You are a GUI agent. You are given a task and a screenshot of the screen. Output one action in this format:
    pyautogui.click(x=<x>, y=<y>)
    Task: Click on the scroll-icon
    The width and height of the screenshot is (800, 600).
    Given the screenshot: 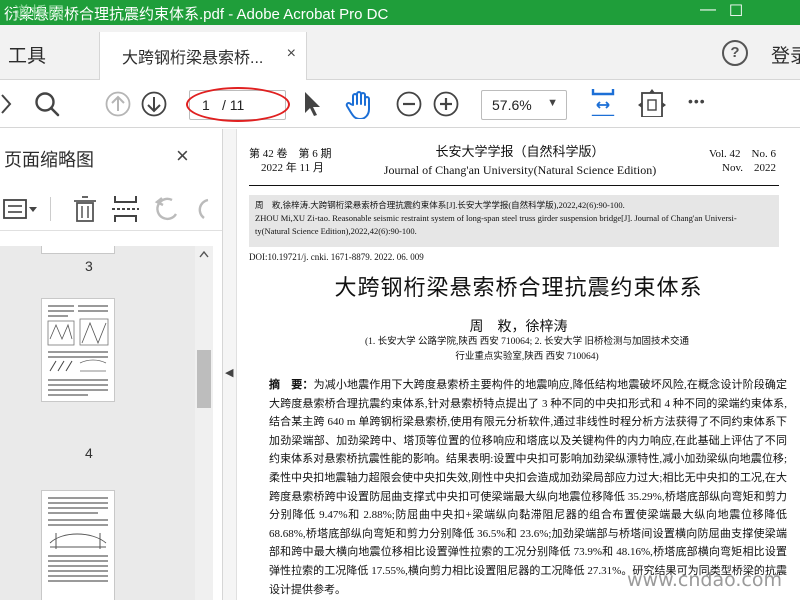 What is the action you would take?
    pyautogui.click(x=652, y=102)
    